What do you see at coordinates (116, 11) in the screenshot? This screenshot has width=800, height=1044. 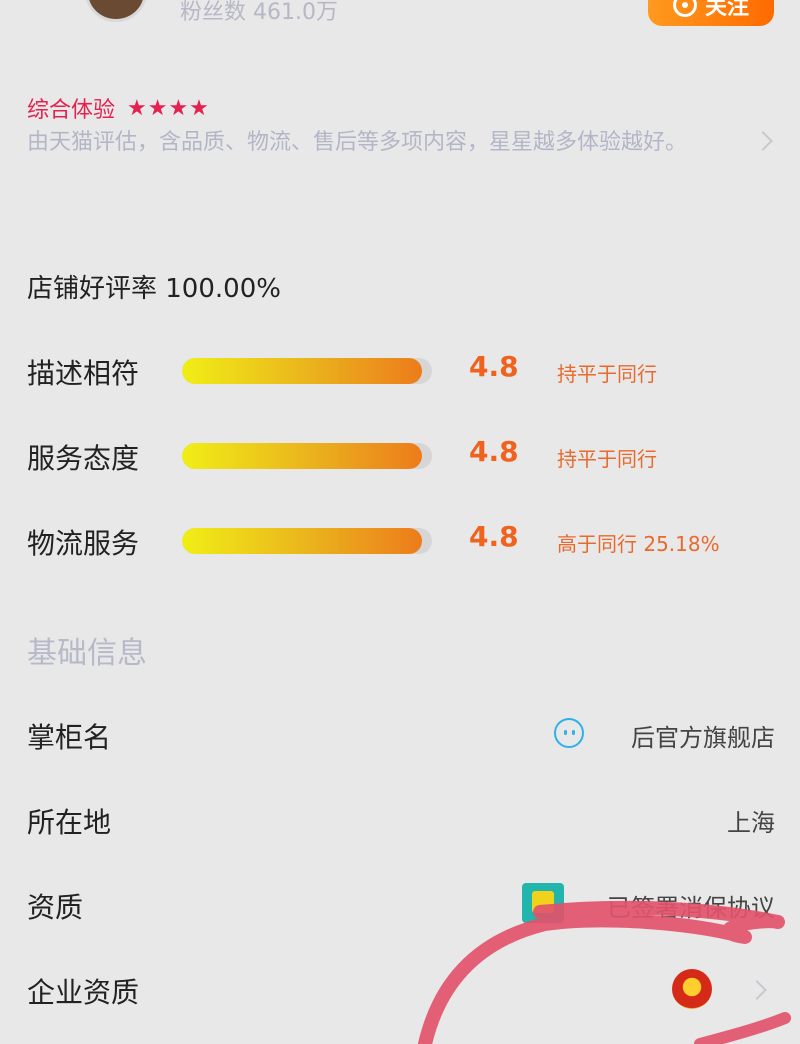 I see `shop-avatar` at bounding box center [116, 11].